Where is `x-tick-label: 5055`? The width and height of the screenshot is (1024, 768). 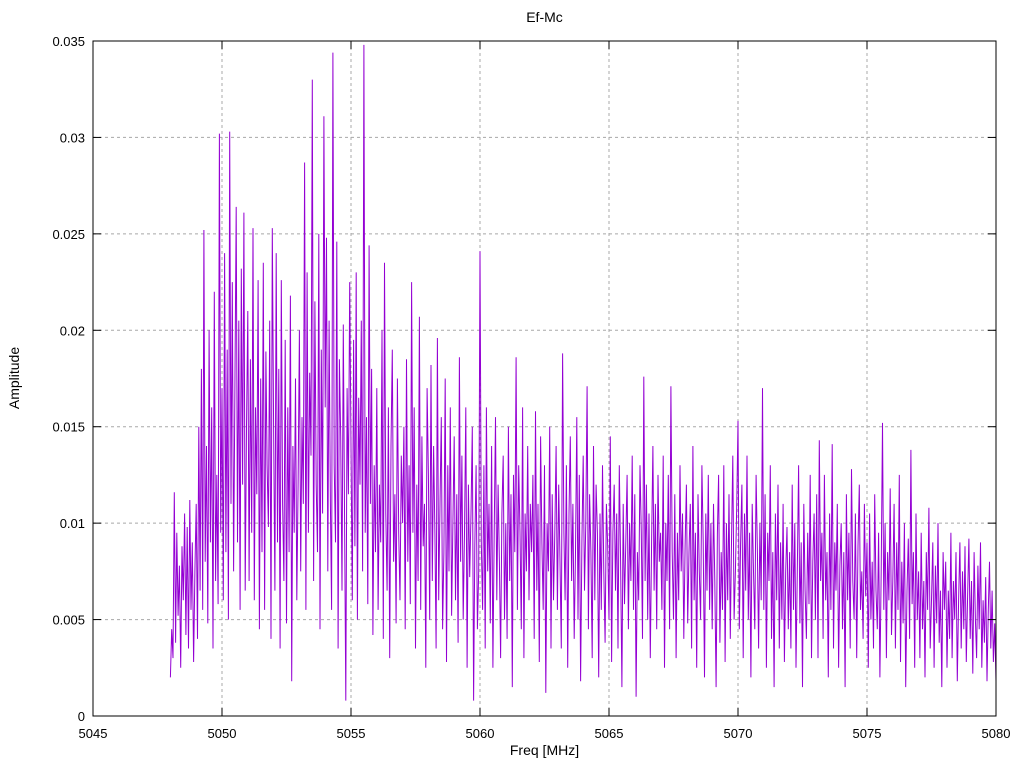 x-tick-label: 5055 is located at coordinates (351, 733).